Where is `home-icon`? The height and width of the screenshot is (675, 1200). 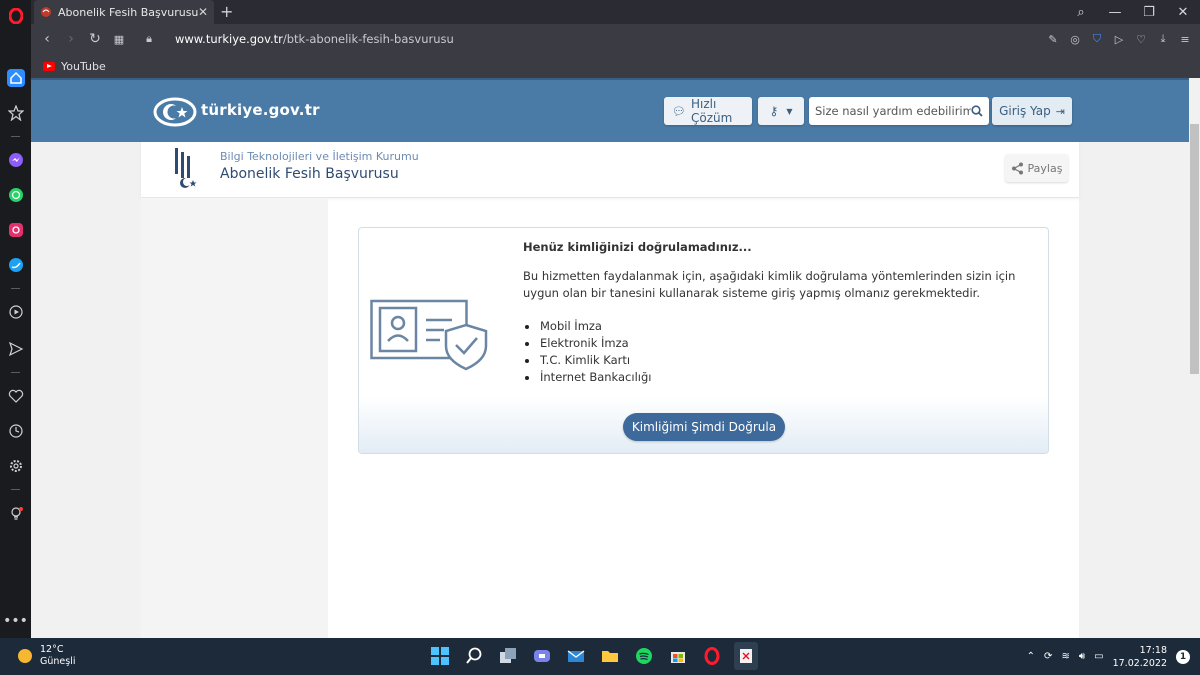 home-icon is located at coordinates (15, 78).